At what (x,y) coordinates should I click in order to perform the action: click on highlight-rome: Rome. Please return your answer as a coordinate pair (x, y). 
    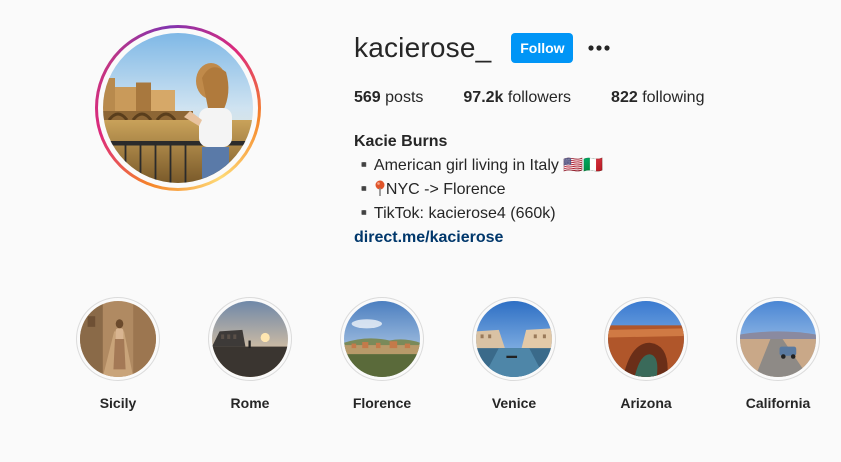
    Looking at the image, I should click on (250, 354).